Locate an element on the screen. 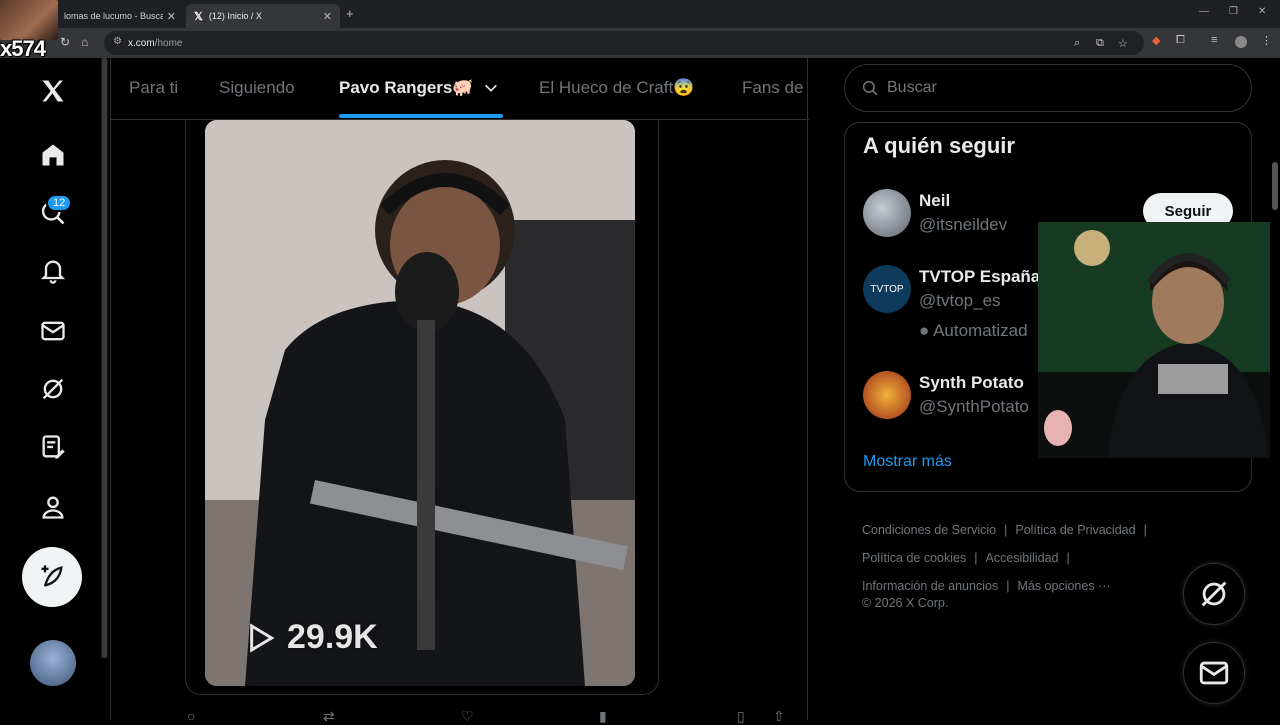 The image size is (1280, 725). account-name: Neil is located at coordinates (934, 201).